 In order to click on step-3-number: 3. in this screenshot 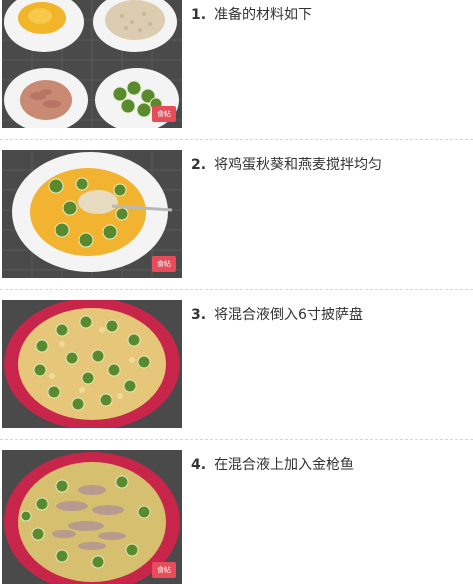, I will do `click(199, 315)`.